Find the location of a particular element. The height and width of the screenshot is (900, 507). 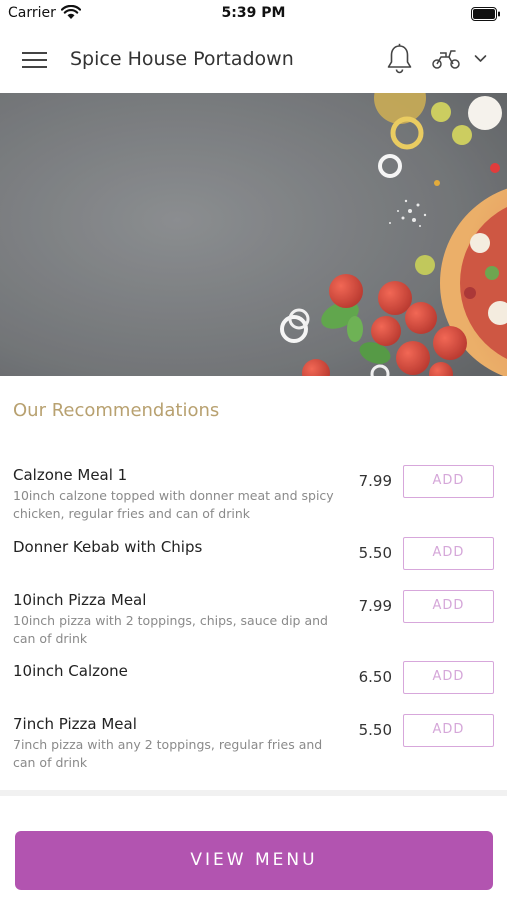

clock: 5:39 PM is located at coordinates (253, 13).